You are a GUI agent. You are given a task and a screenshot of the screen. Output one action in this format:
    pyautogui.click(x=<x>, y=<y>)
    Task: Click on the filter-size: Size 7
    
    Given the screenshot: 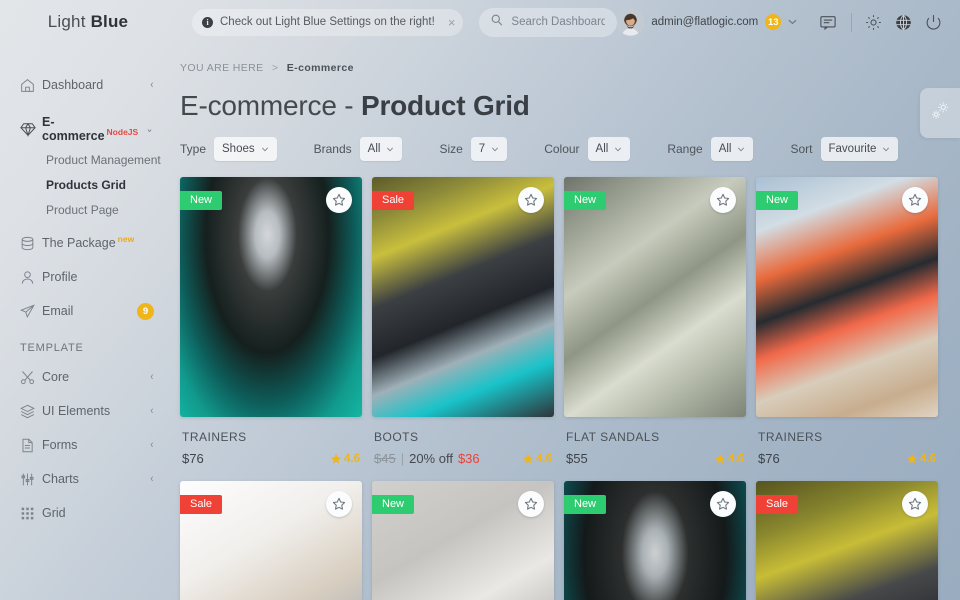 What is the action you would take?
    pyautogui.click(x=473, y=149)
    